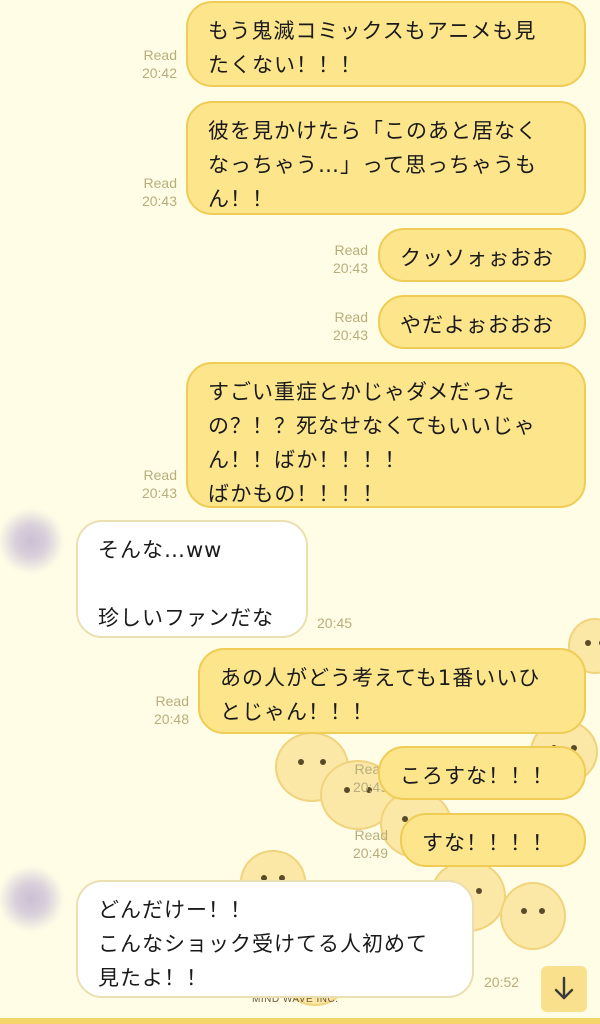 The image size is (600, 1024). I want to click on outgoing-message-bubble: あの人がどう考えても1番いいひ とじゃん！！！, so click(392, 691).